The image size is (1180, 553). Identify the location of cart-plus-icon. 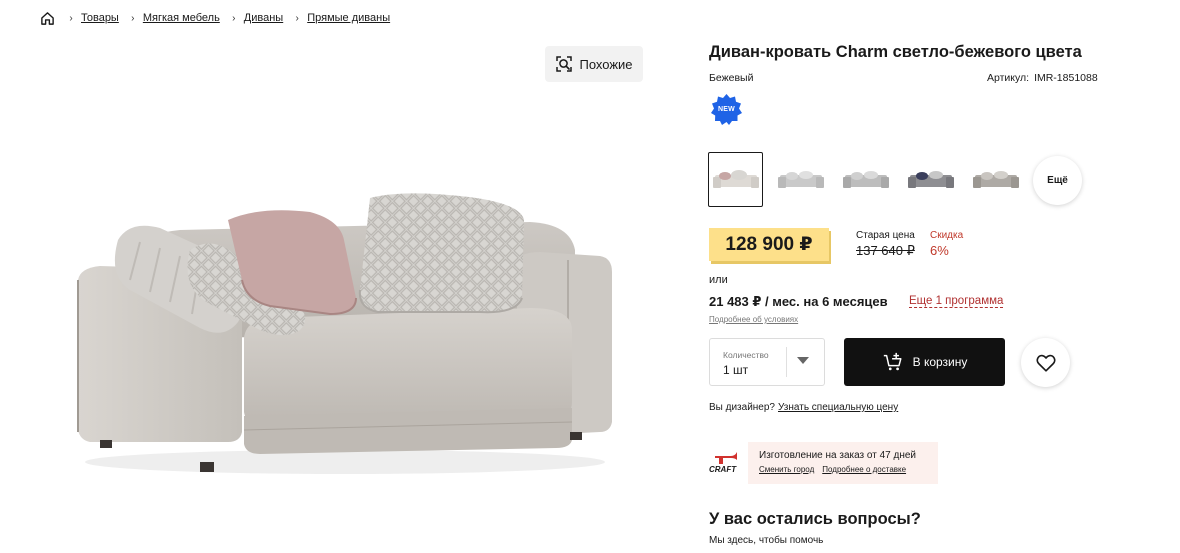
(892, 361).